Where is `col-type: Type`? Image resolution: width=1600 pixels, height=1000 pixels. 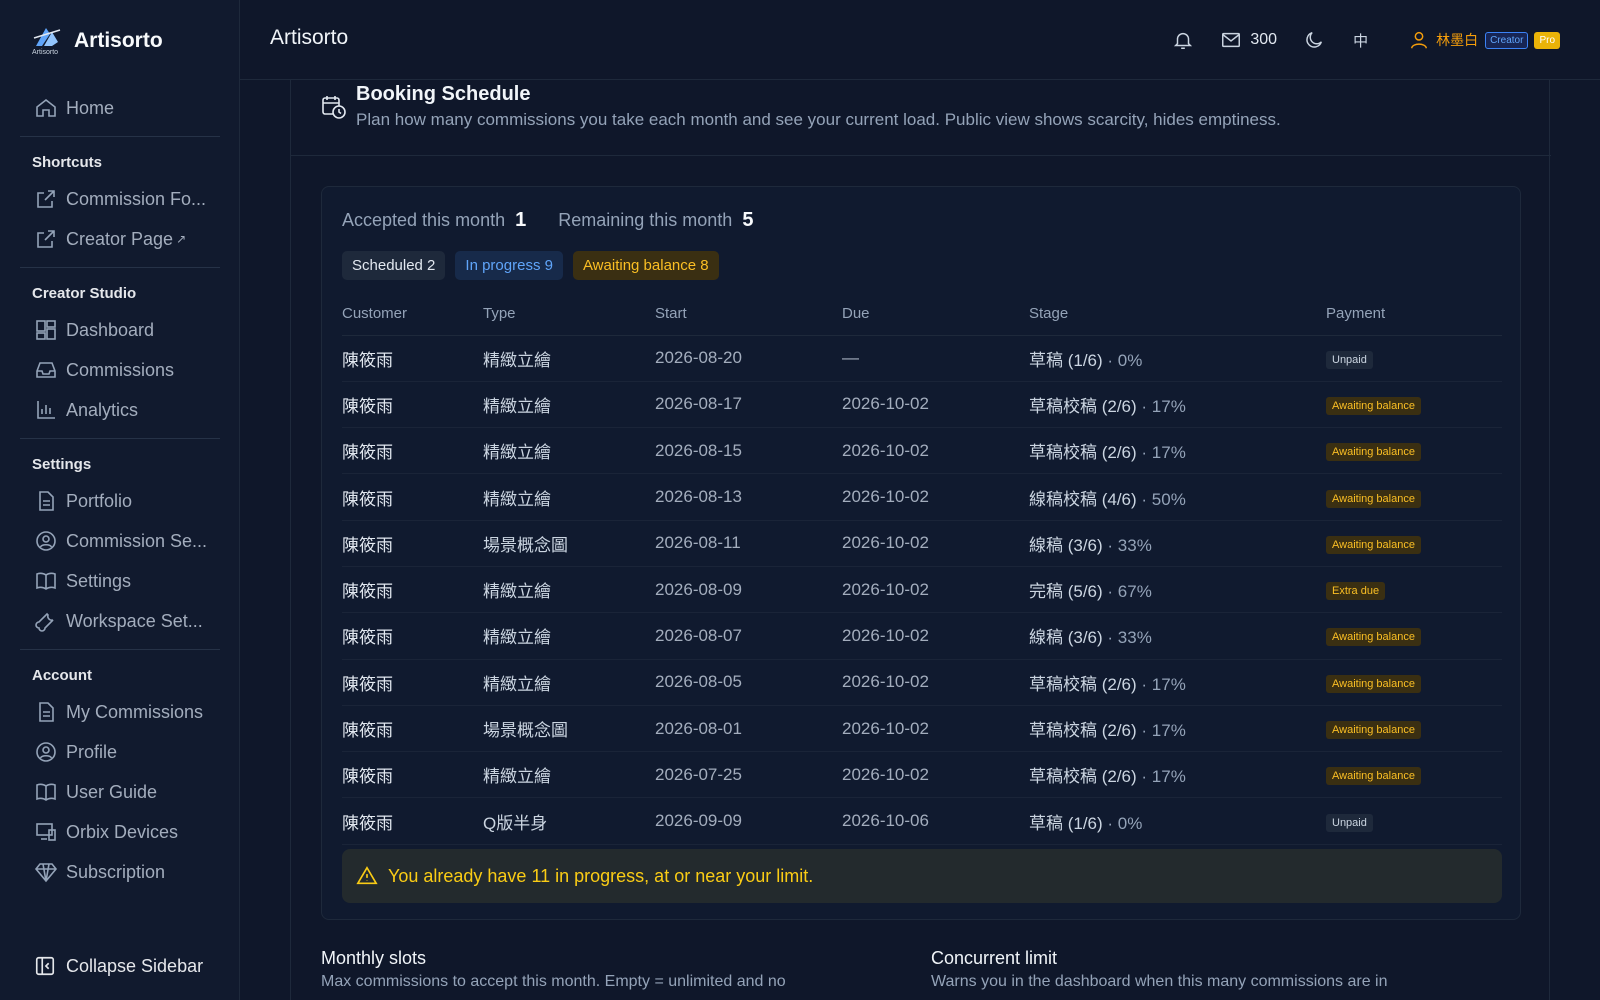
col-type: Type is located at coordinates (569, 314).